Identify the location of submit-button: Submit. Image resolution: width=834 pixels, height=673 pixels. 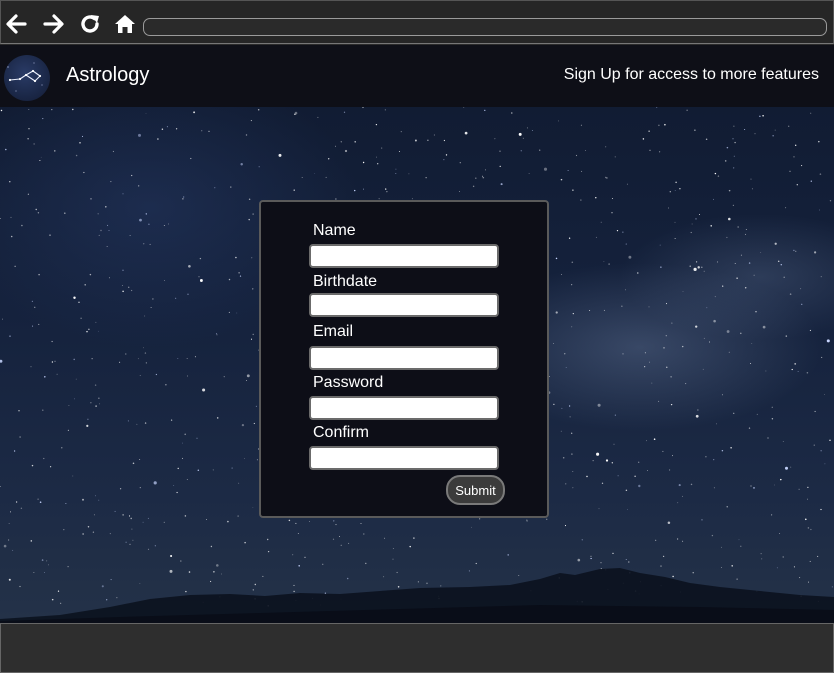
(475, 490).